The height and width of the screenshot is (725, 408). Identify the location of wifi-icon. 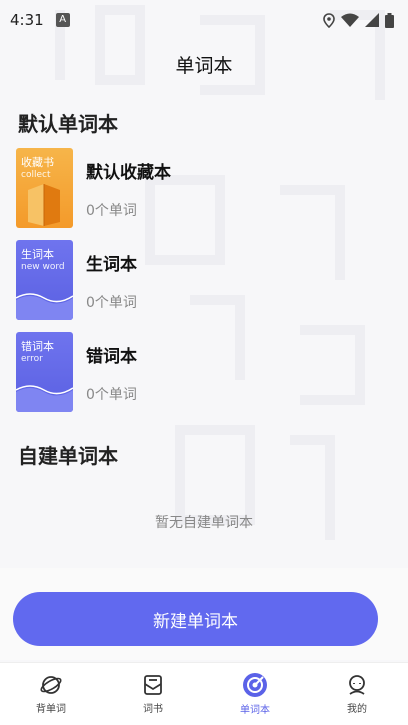
(350, 20).